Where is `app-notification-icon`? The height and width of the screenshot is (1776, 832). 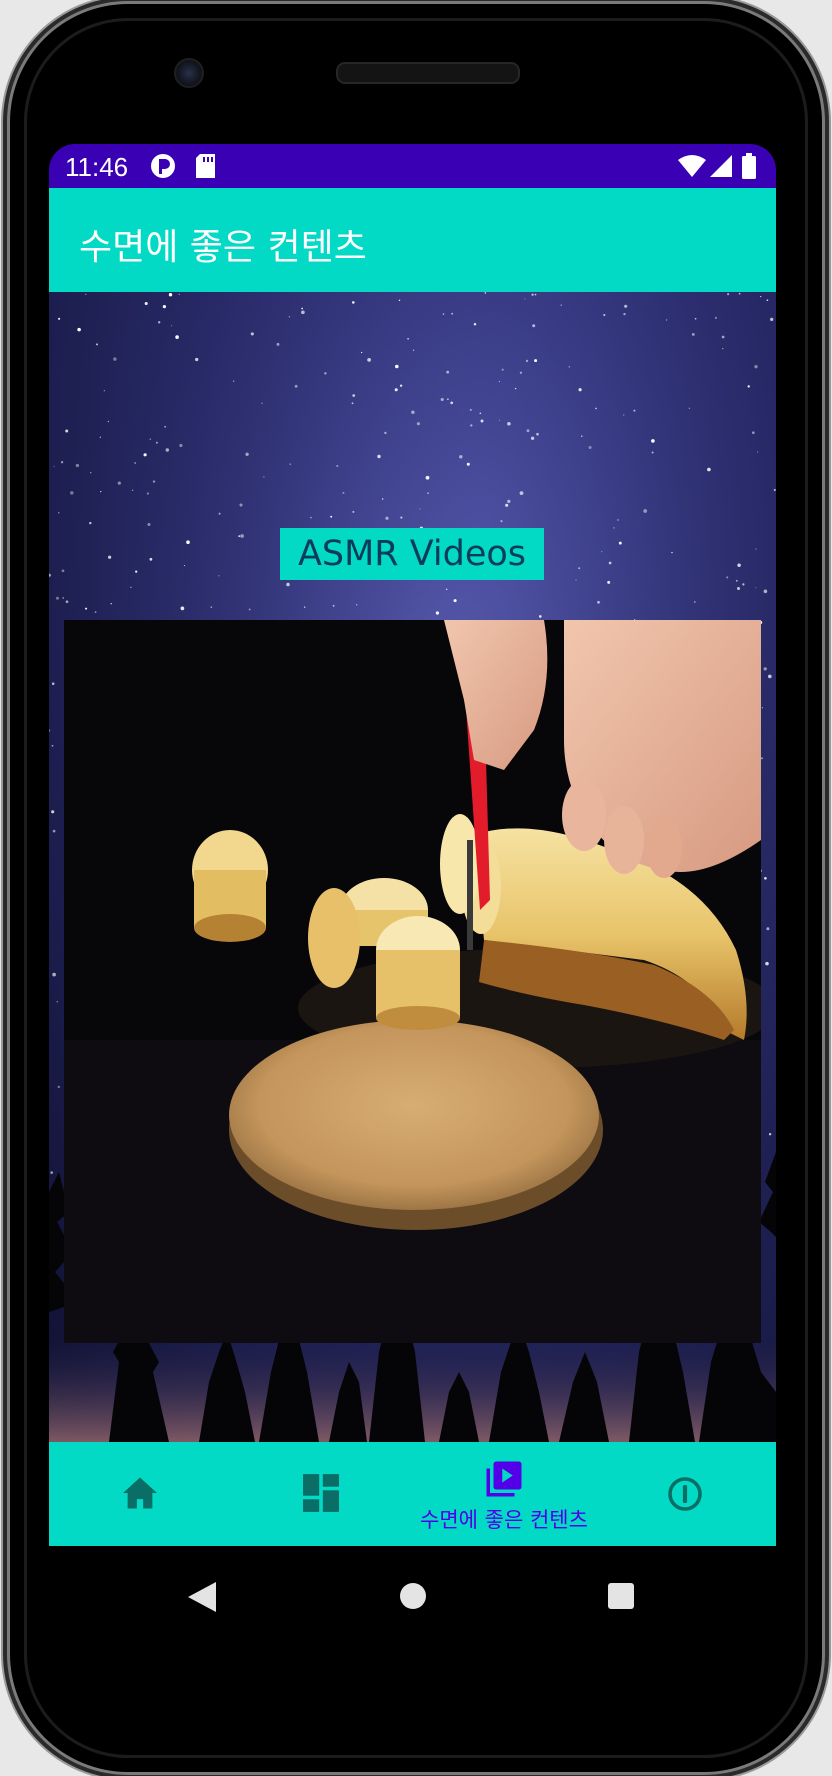 app-notification-icon is located at coordinates (163, 166).